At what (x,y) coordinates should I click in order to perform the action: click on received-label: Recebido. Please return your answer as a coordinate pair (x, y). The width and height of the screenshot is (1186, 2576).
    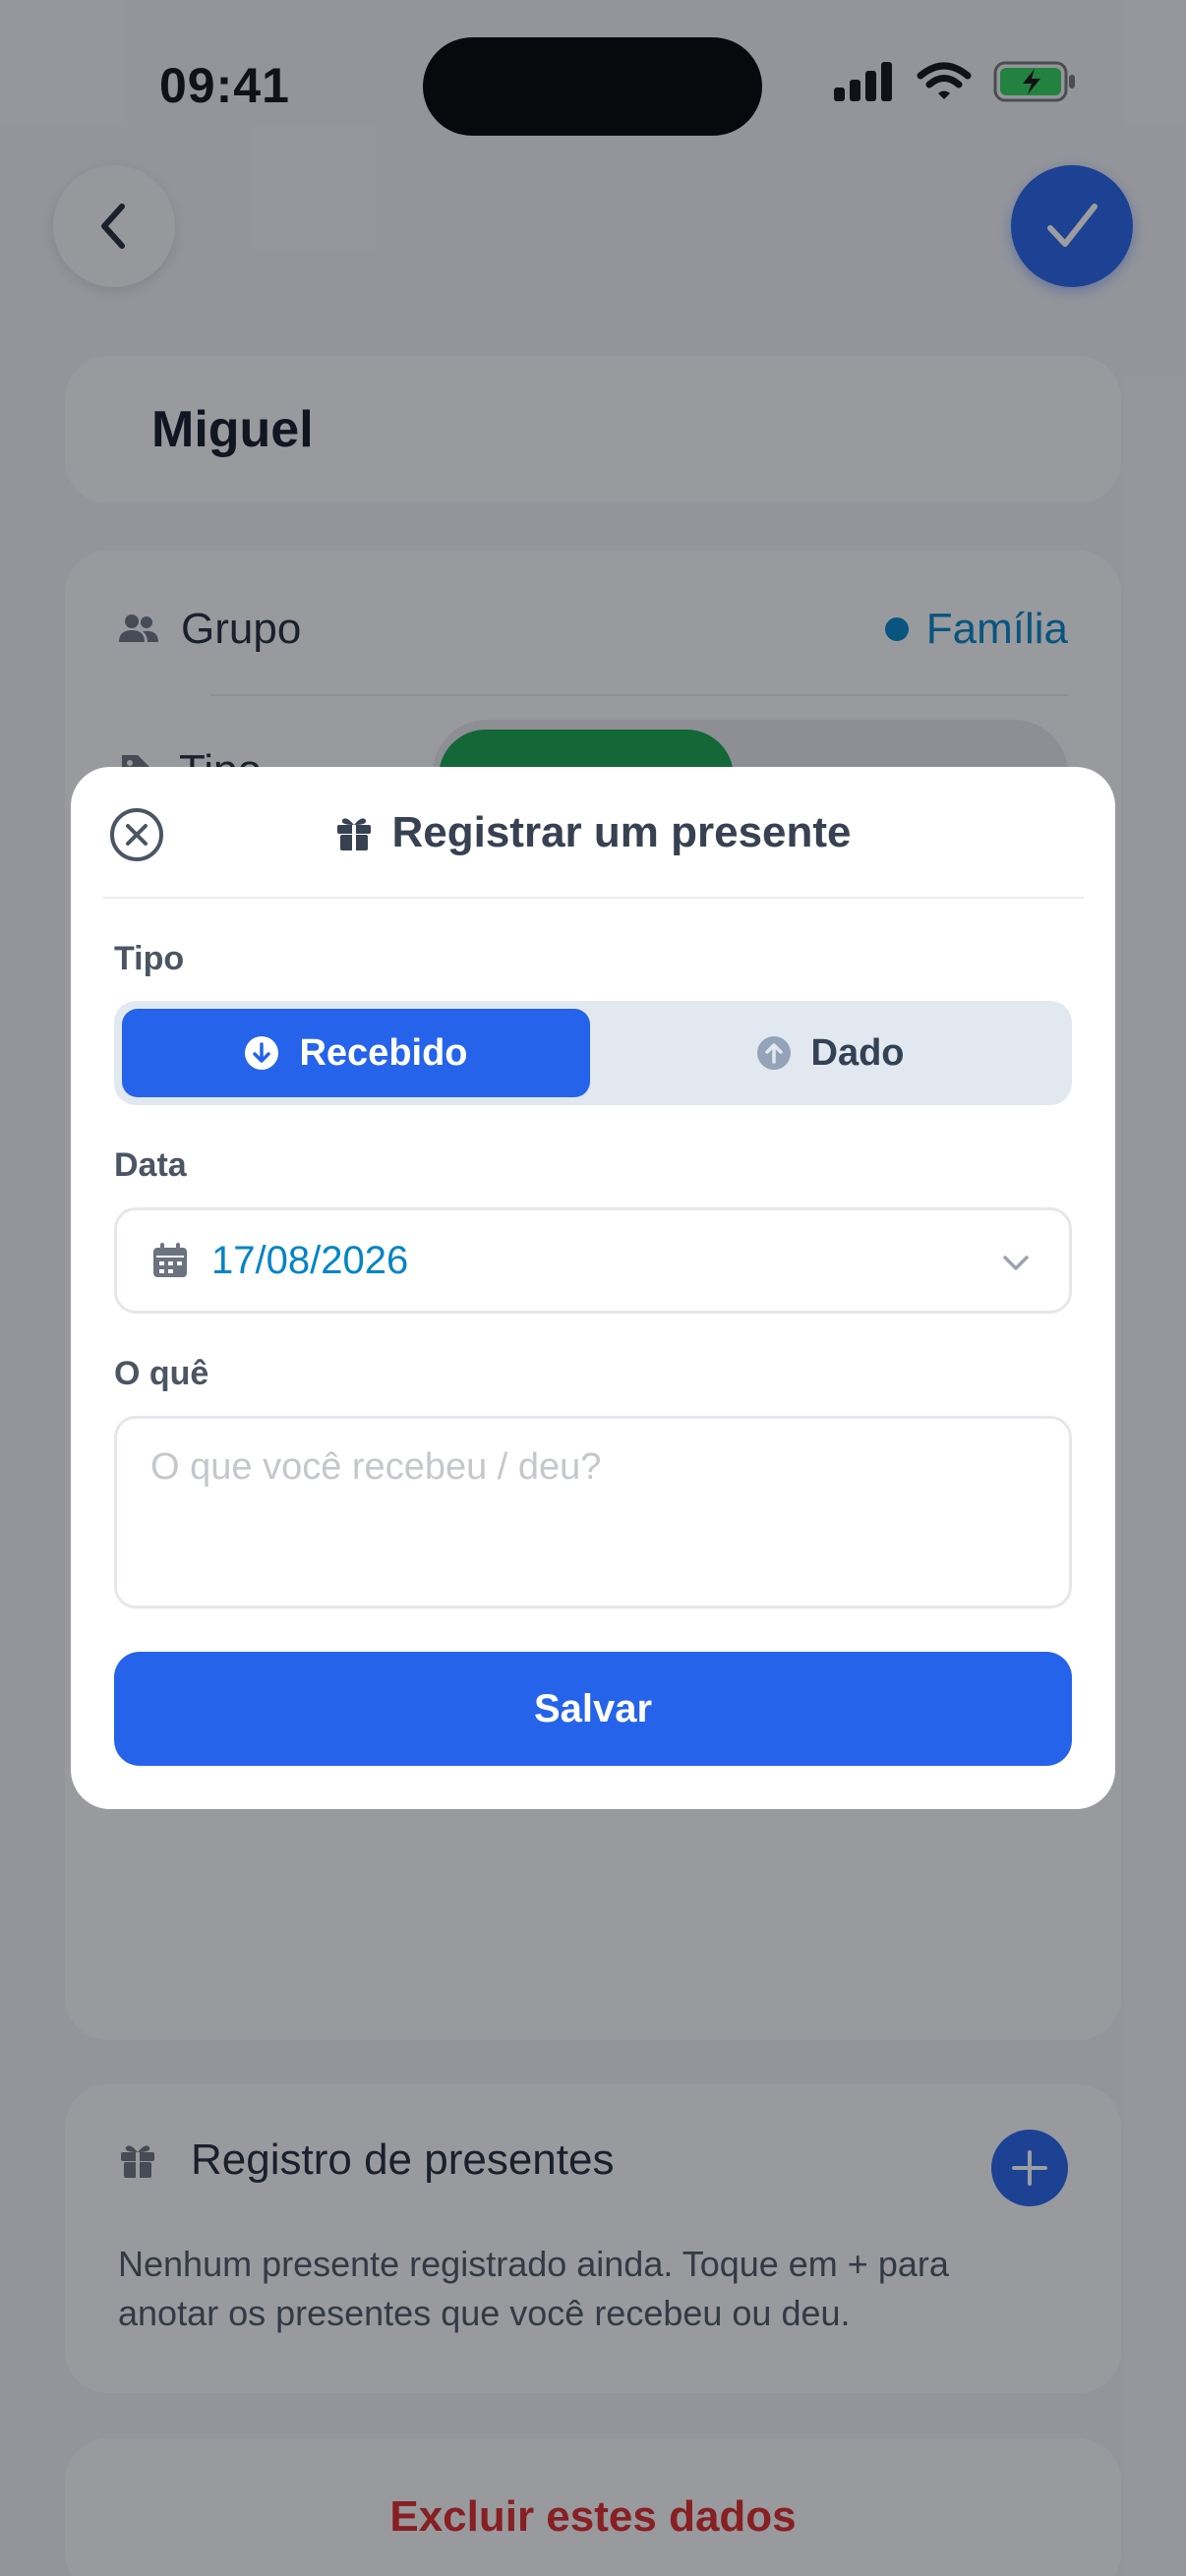
    Looking at the image, I should click on (383, 1052).